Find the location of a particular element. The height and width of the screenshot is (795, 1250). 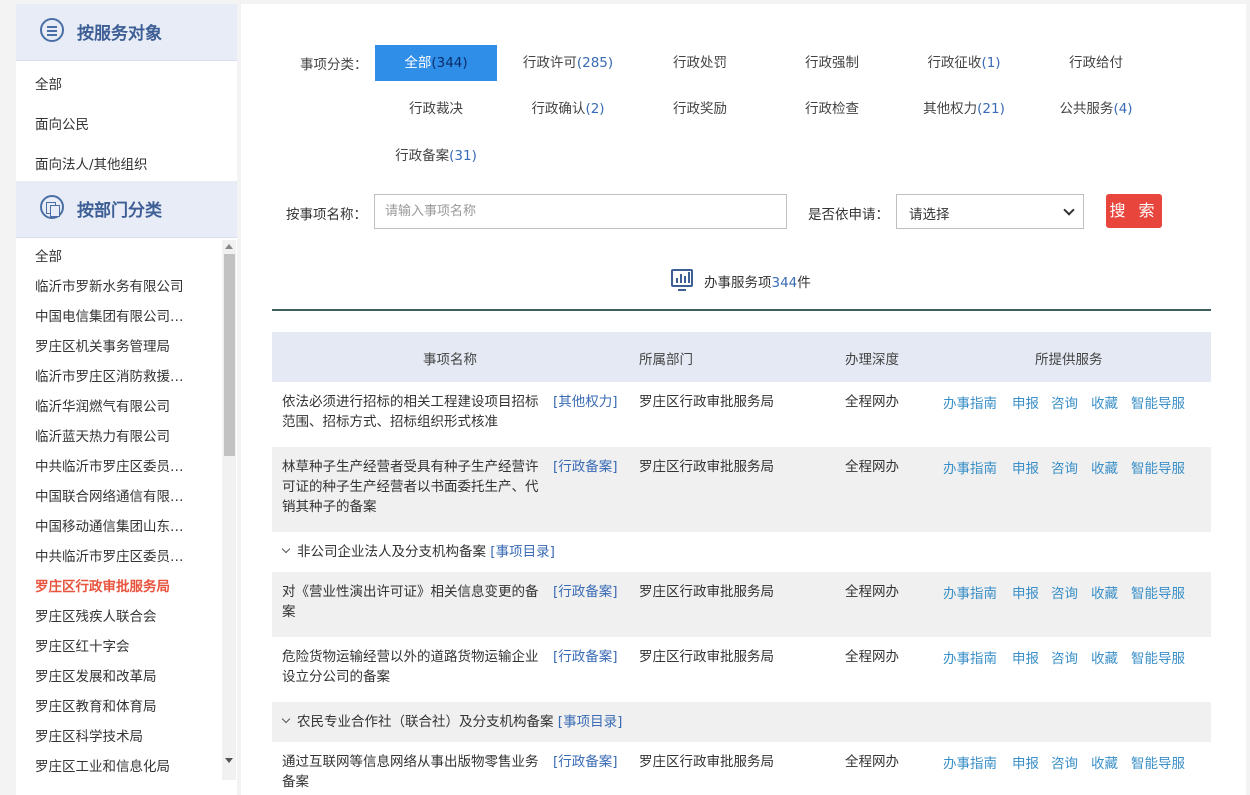

category-group: 非公司企业法人及分支机构备案 [事项目录] is located at coordinates (741, 552).